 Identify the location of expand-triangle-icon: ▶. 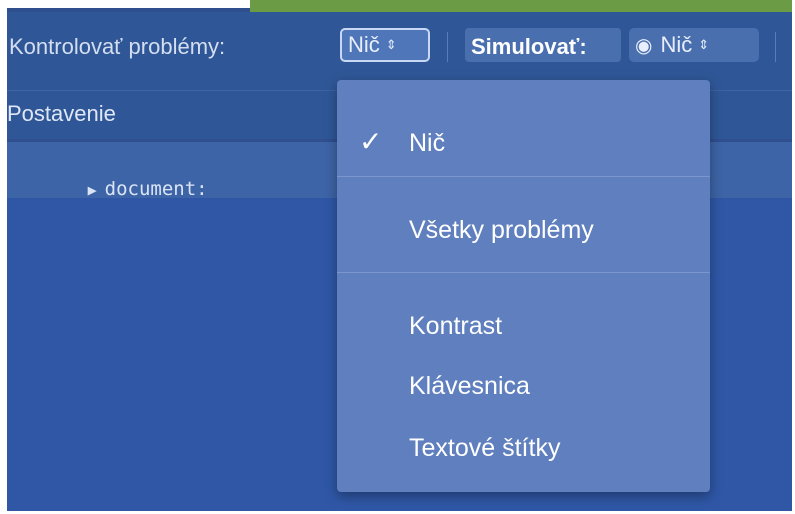
(92, 190).